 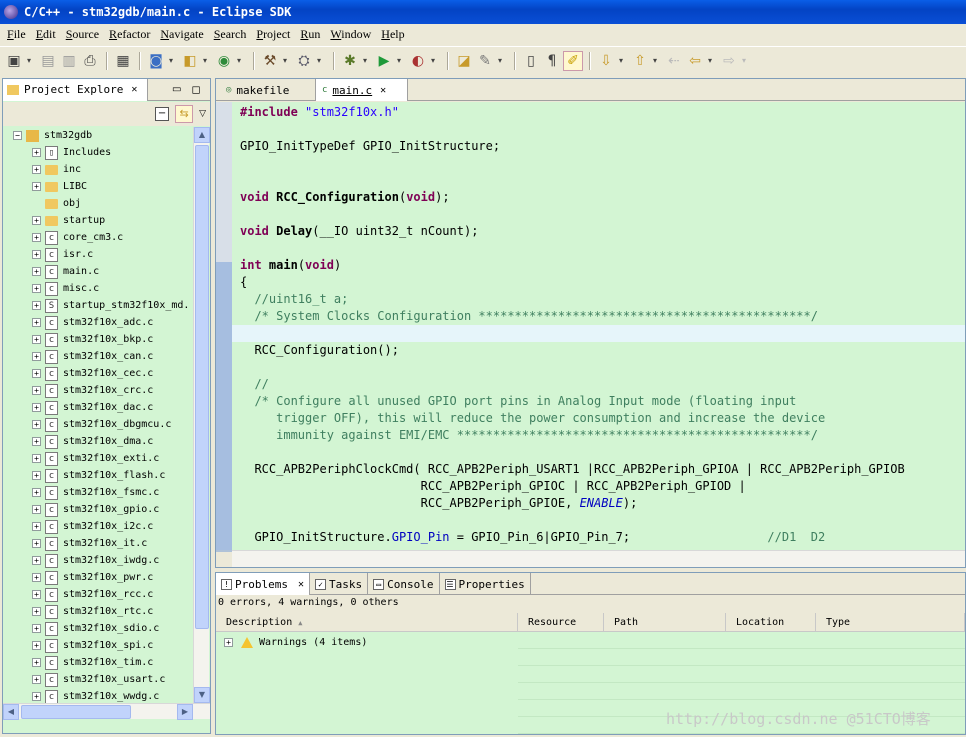 I want to click on tree-item: obj, so click(x=98, y=203).